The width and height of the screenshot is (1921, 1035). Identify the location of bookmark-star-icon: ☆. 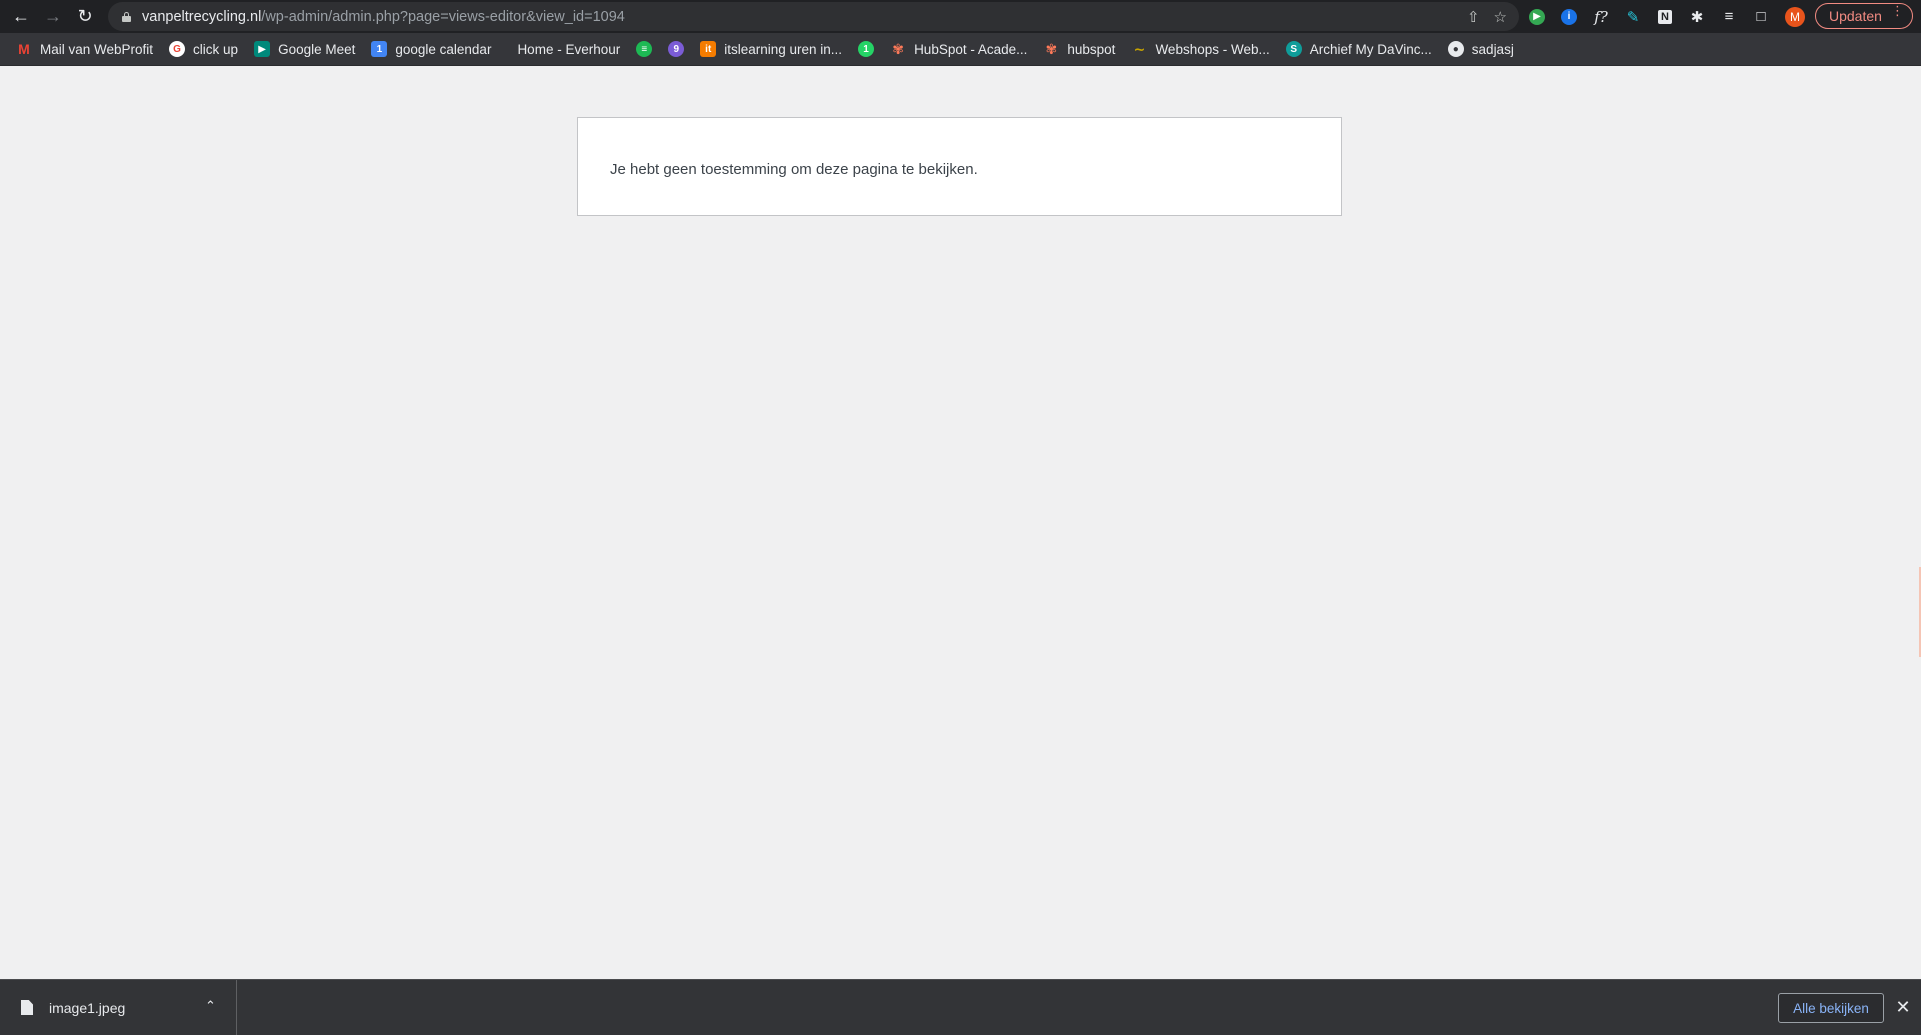
(1500, 17).